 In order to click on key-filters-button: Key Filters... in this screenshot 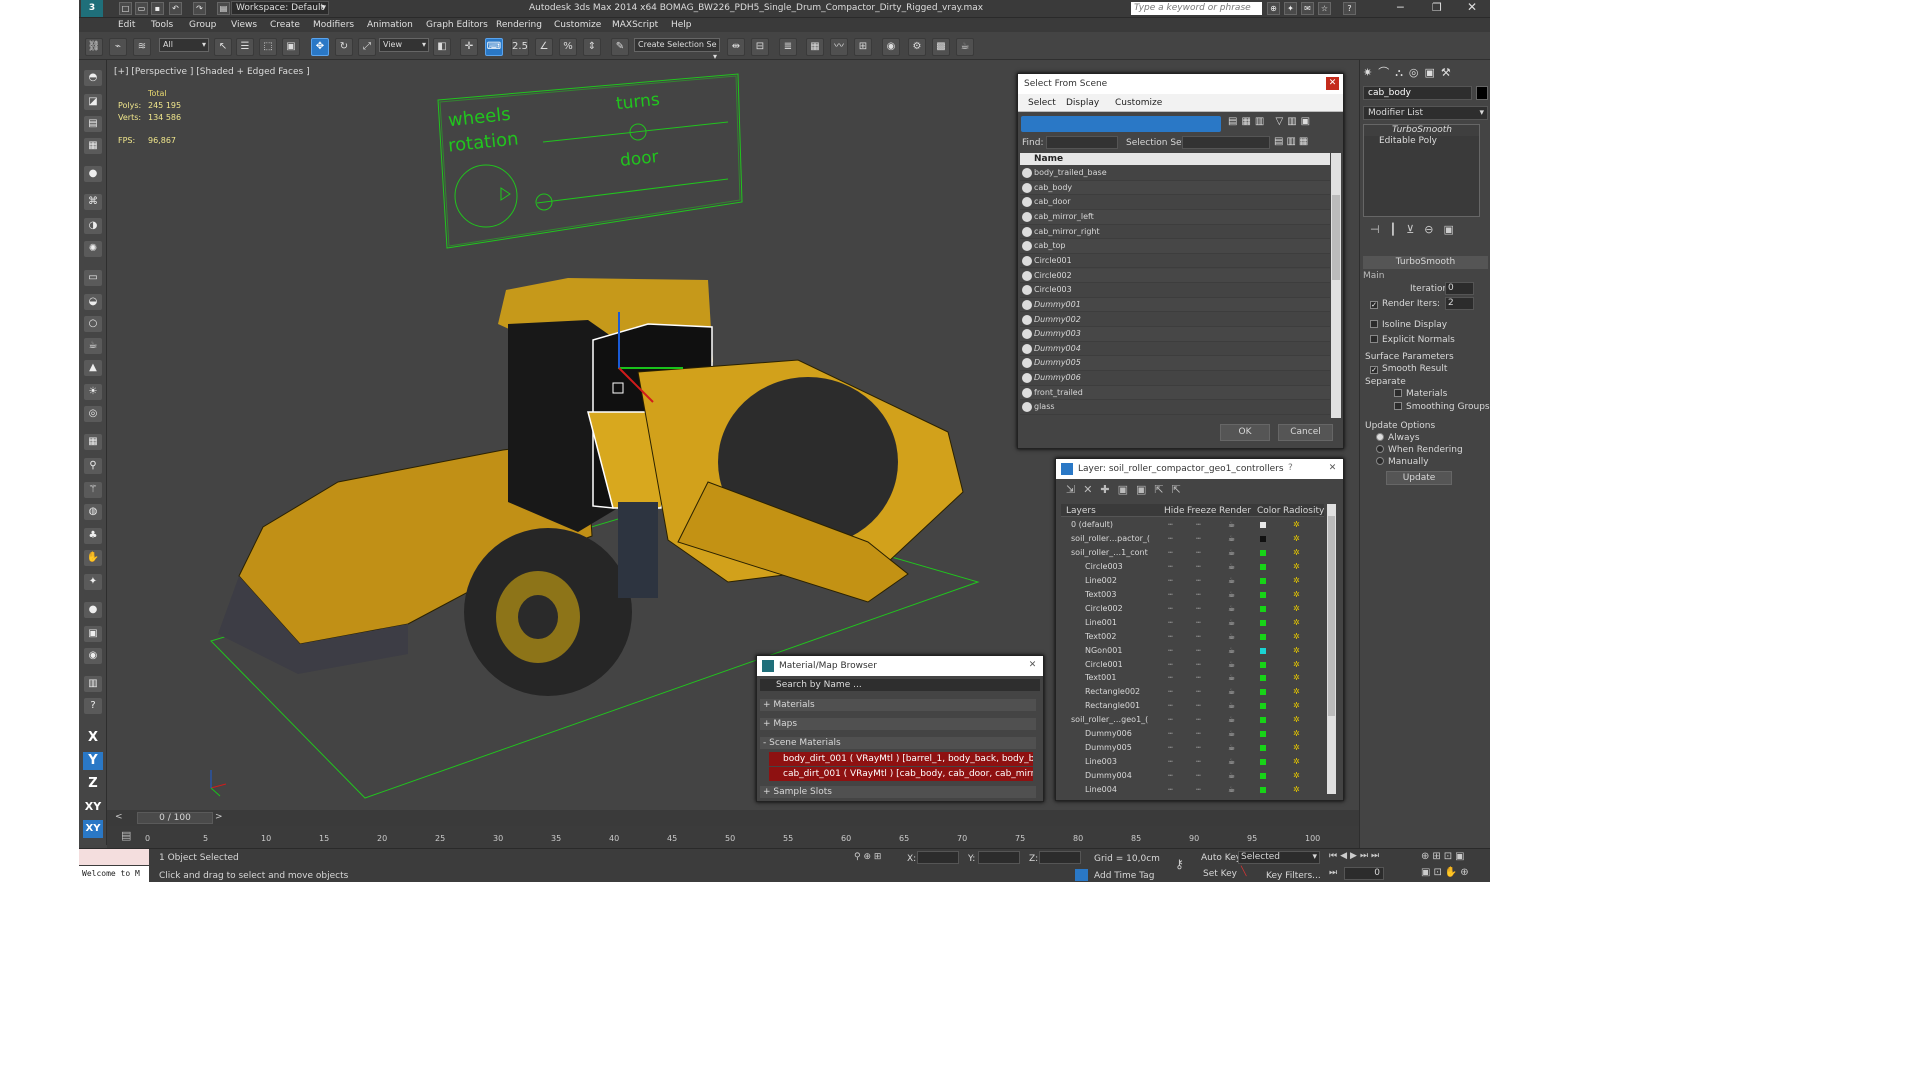, I will do `click(1293, 876)`.